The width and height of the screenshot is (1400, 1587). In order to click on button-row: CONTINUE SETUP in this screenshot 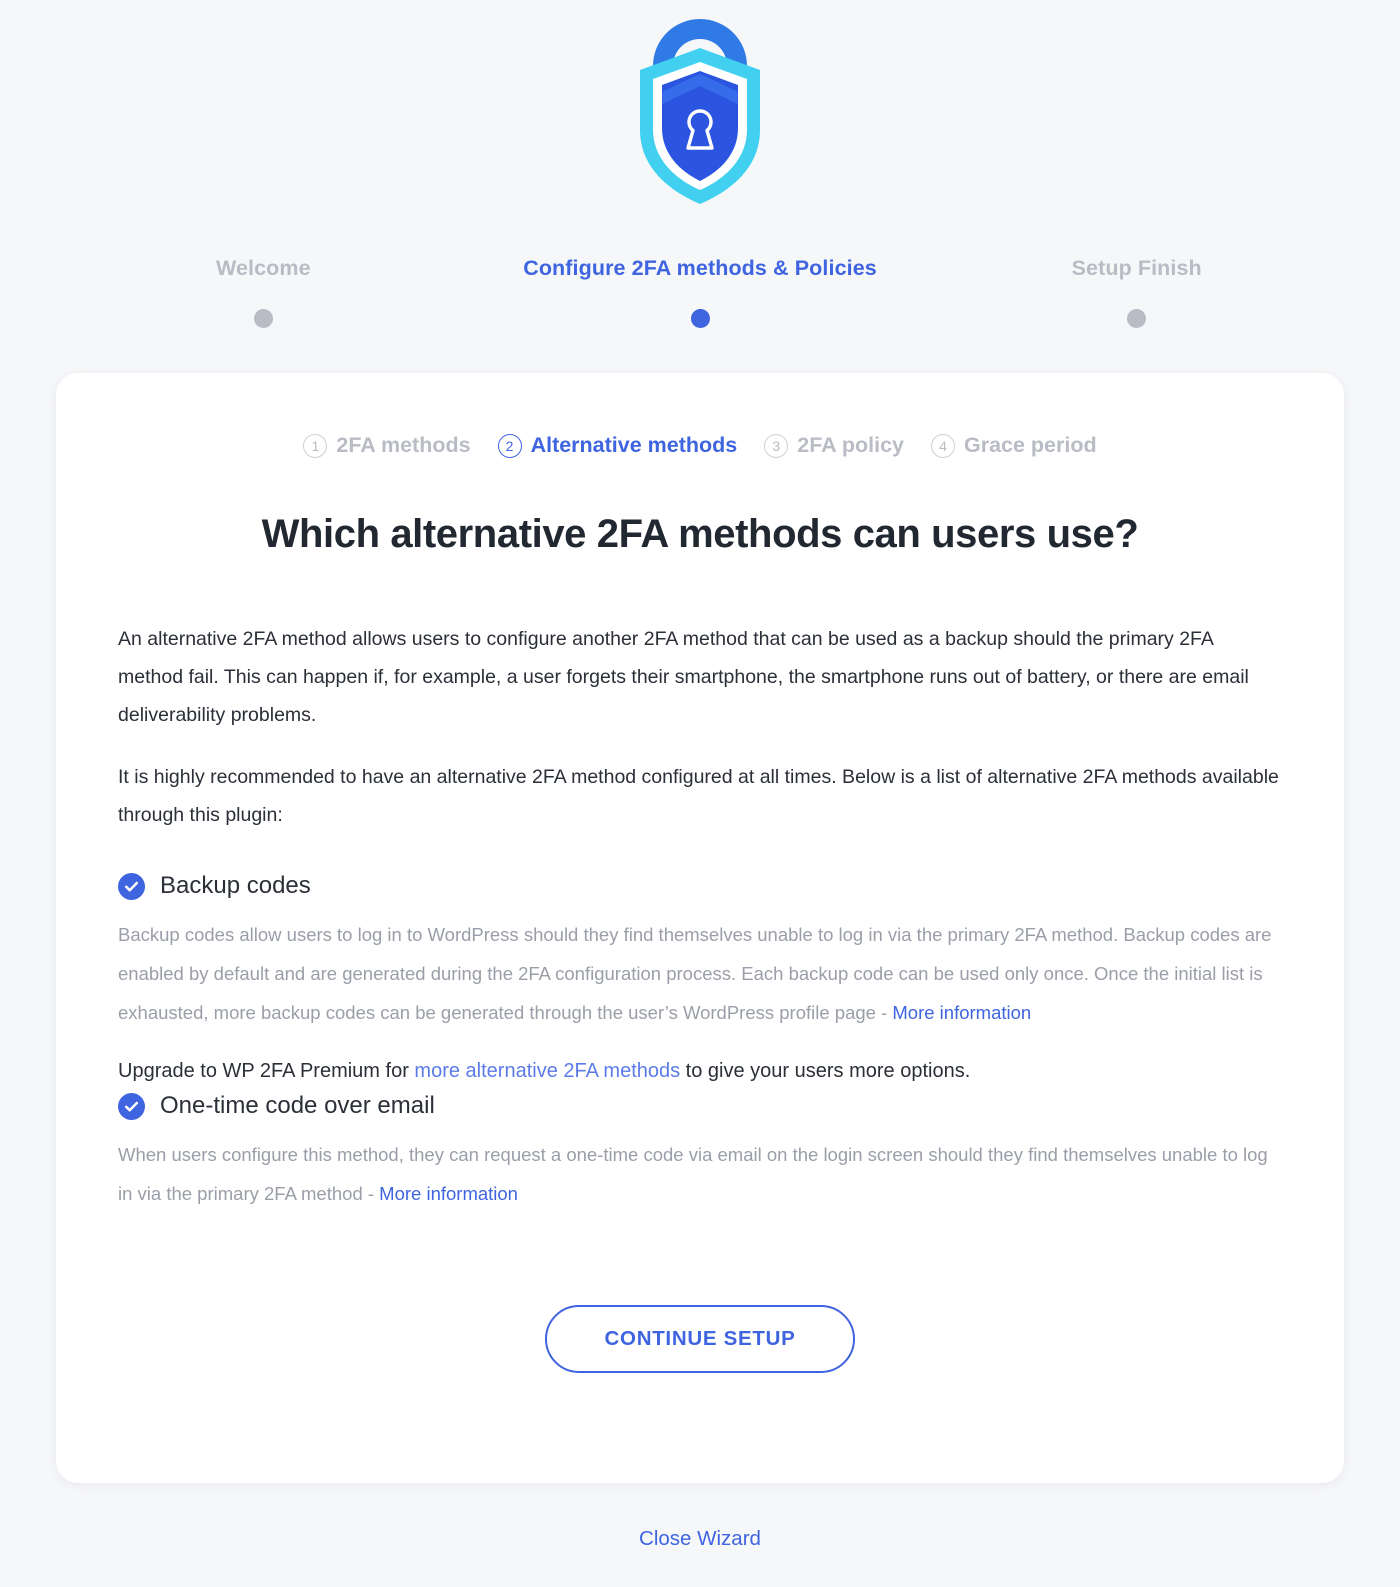, I will do `click(700, 1338)`.